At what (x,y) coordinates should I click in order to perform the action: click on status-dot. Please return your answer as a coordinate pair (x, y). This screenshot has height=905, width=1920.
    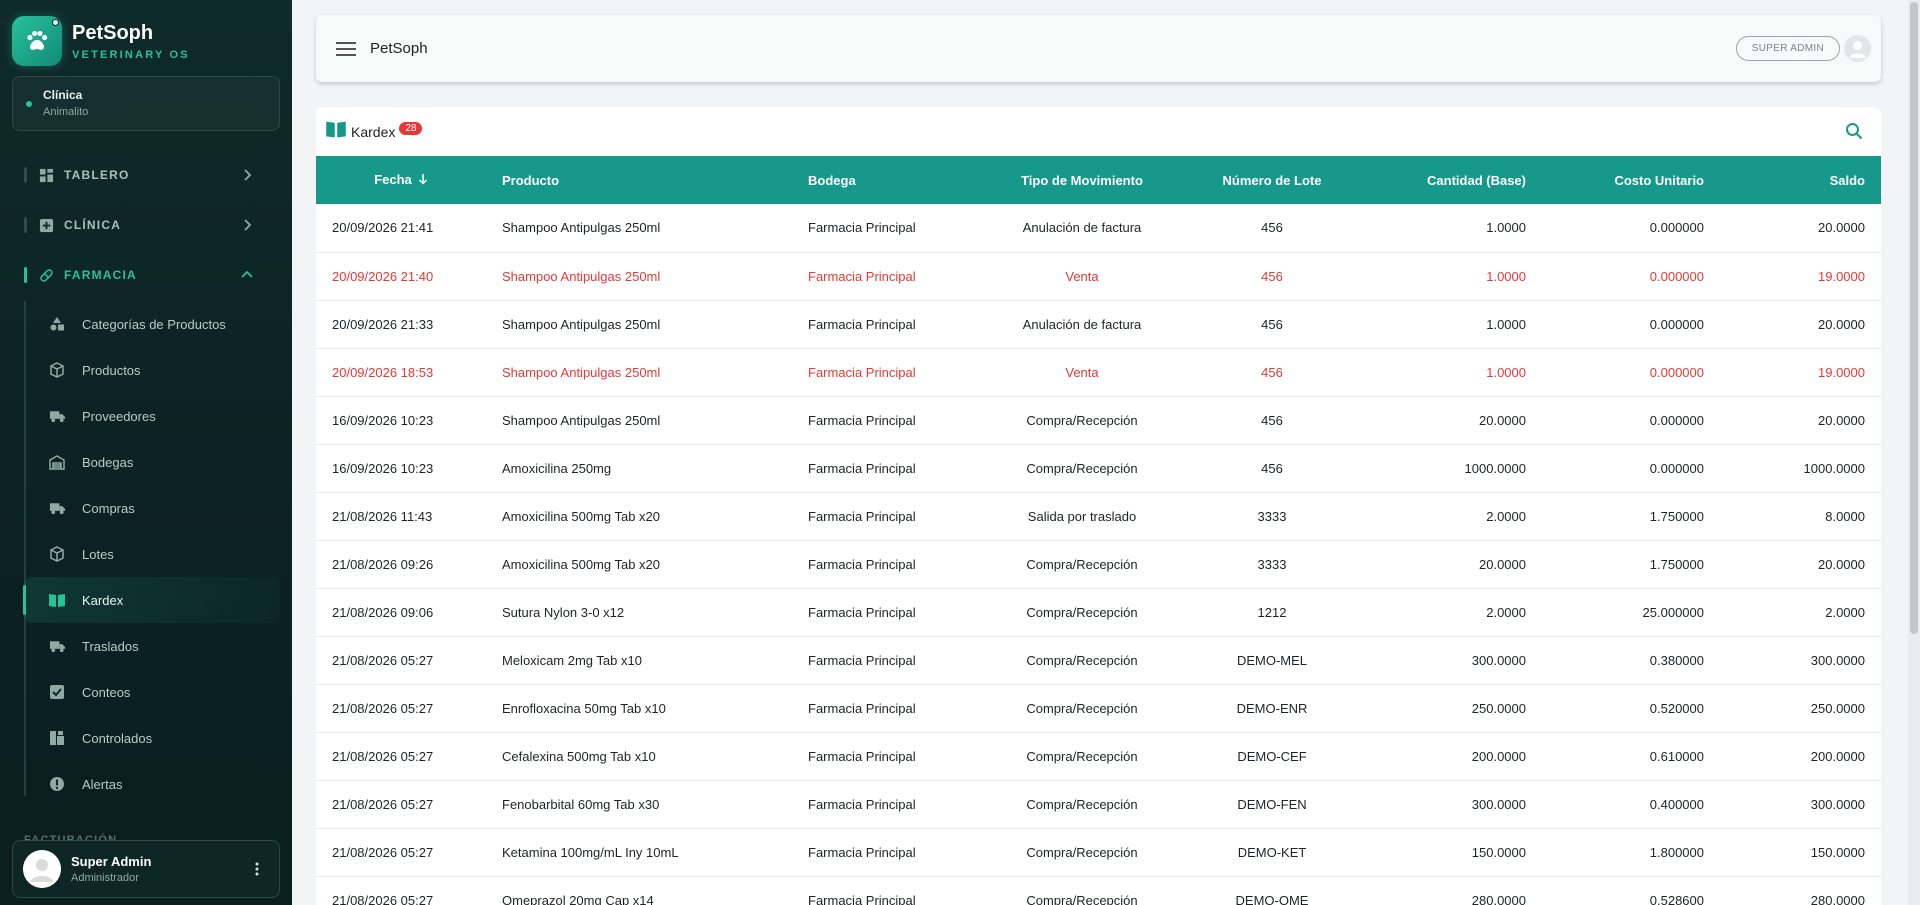
    Looking at the image, I should click on (55, 22).